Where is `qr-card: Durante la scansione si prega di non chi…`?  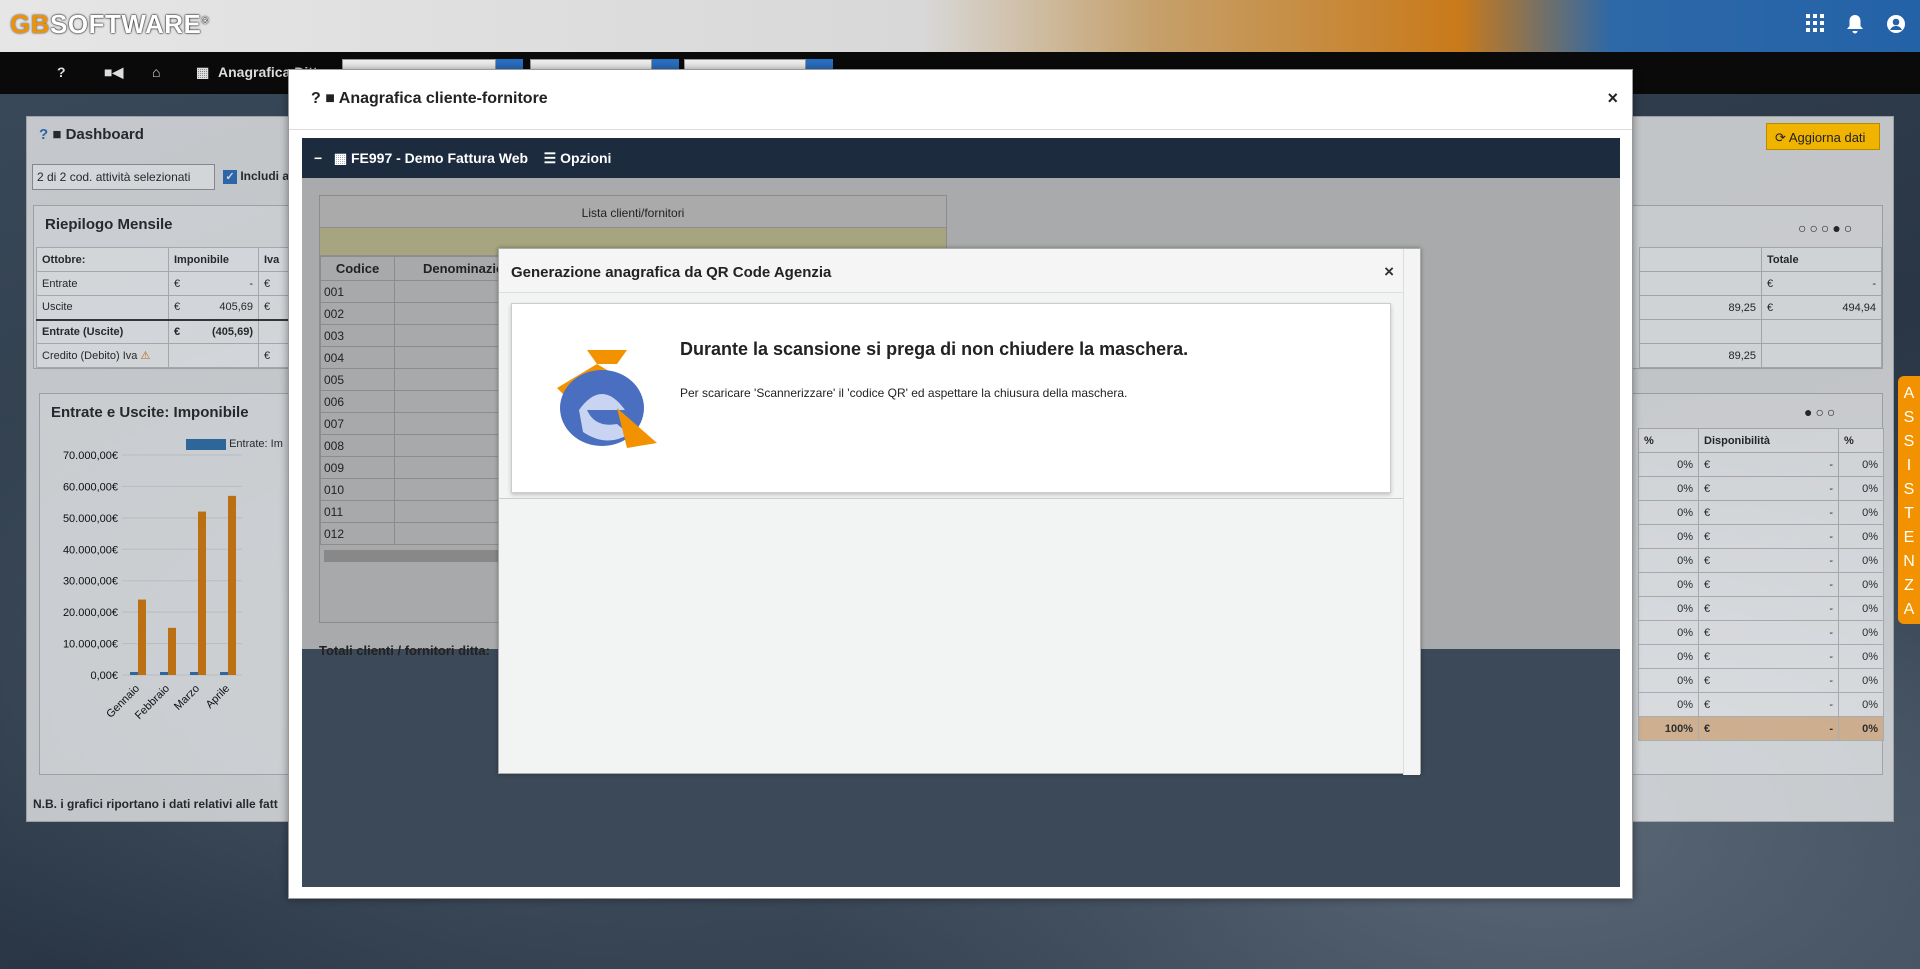
qr-card: Durante la scansione si prega di non chi… is located at coordinates (951, 398).